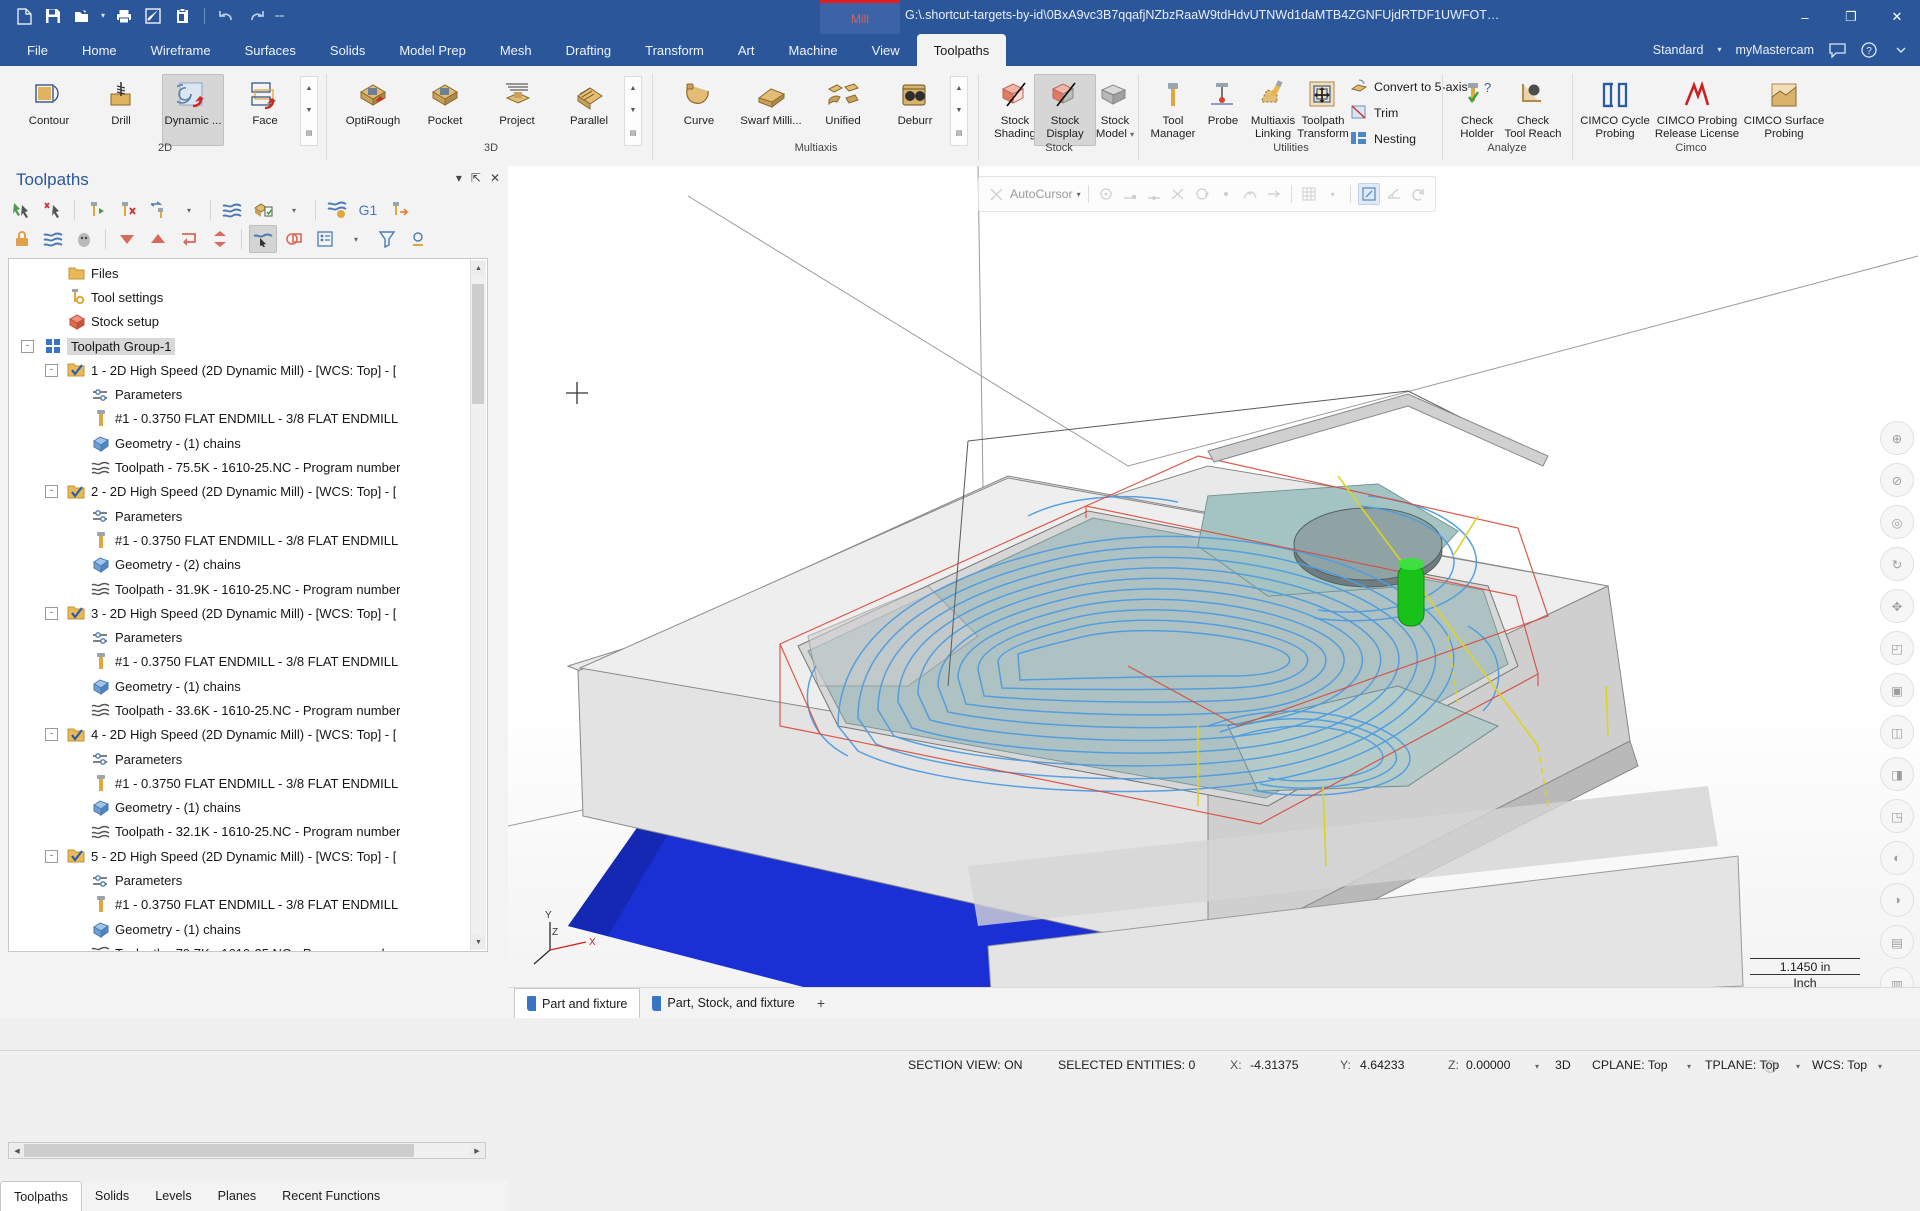 The width and height of the screenshot is (1920, 1211). Describe the element at coordinates (181, 50) in the screenshot. I see `ribbon-tab-wireframe: Wireframe` at that location.